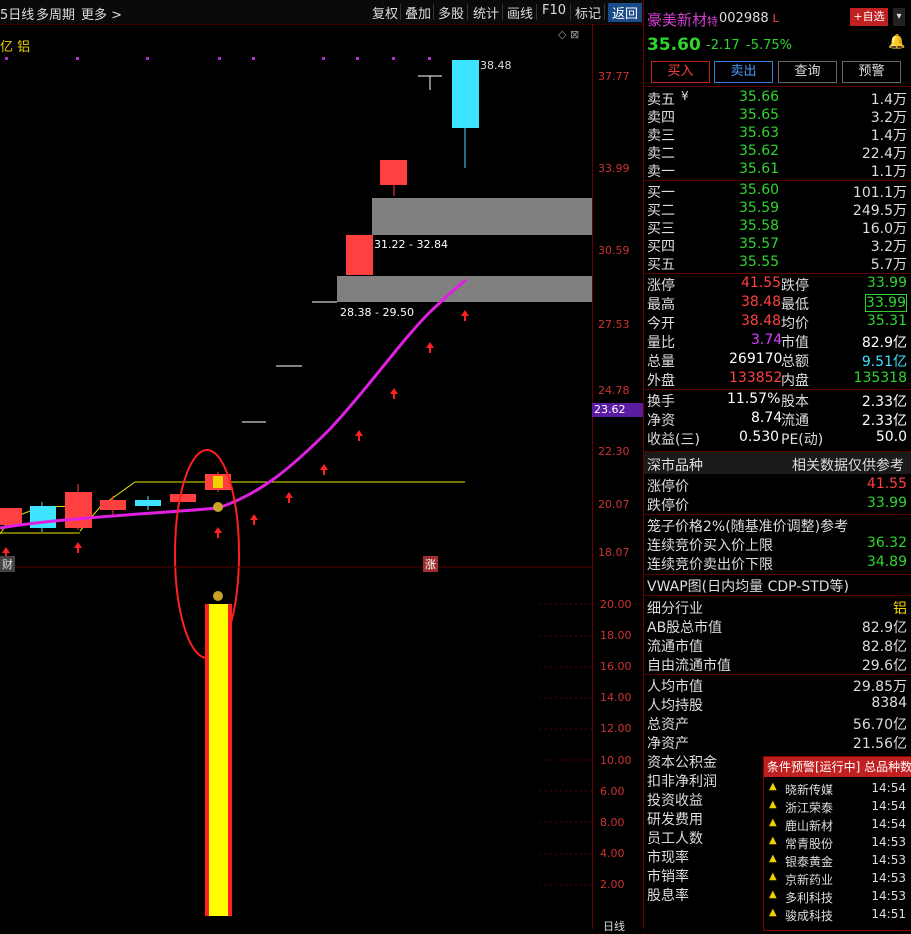 The height and width of the screenshot is (934, 911). Describe the element at coordinates (385, 12) in the screenshot. I see `adjust-button: 复权` at that location.